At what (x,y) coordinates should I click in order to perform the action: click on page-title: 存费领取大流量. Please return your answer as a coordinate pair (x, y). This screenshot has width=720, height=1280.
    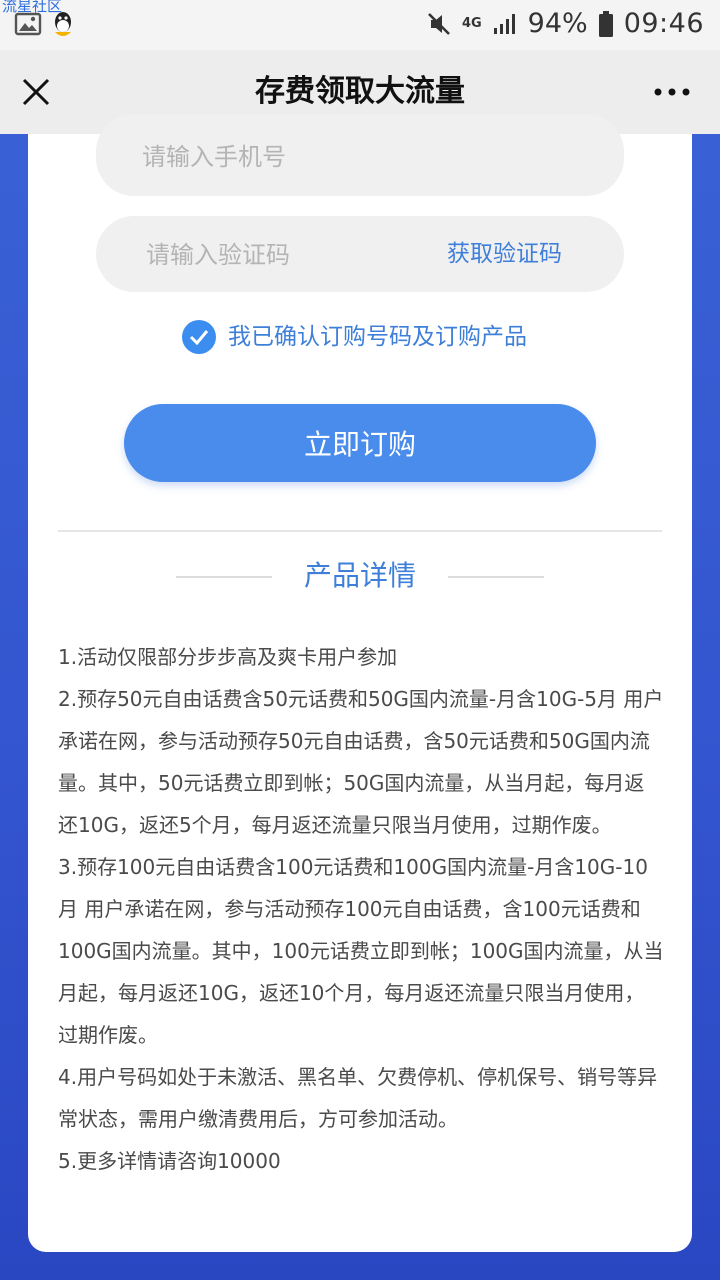
    Looking at the image, I should click on (360, 91).